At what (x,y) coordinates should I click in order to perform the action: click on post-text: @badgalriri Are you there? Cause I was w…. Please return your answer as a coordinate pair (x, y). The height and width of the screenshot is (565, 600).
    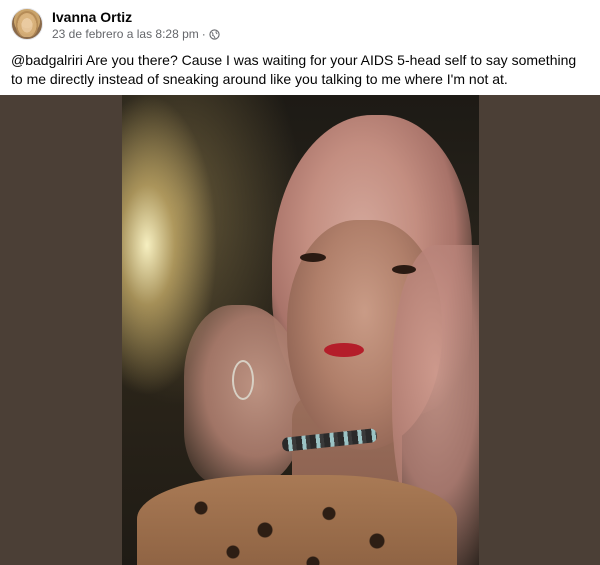
    Looking at the image, I should click on (294, 69).